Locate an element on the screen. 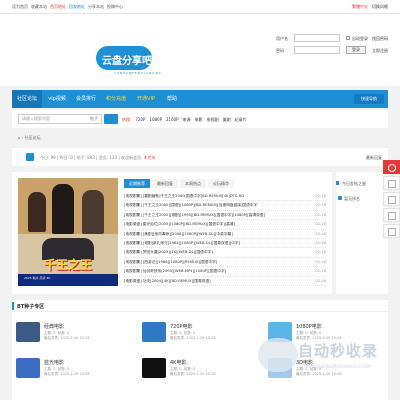 The image size is (400, 400). top-bar: 设为首页 收藏本站 首页地址 回发地址 分享本站 投稿中心 繁體中文 切换风格 is located at coordinates (200, 7).